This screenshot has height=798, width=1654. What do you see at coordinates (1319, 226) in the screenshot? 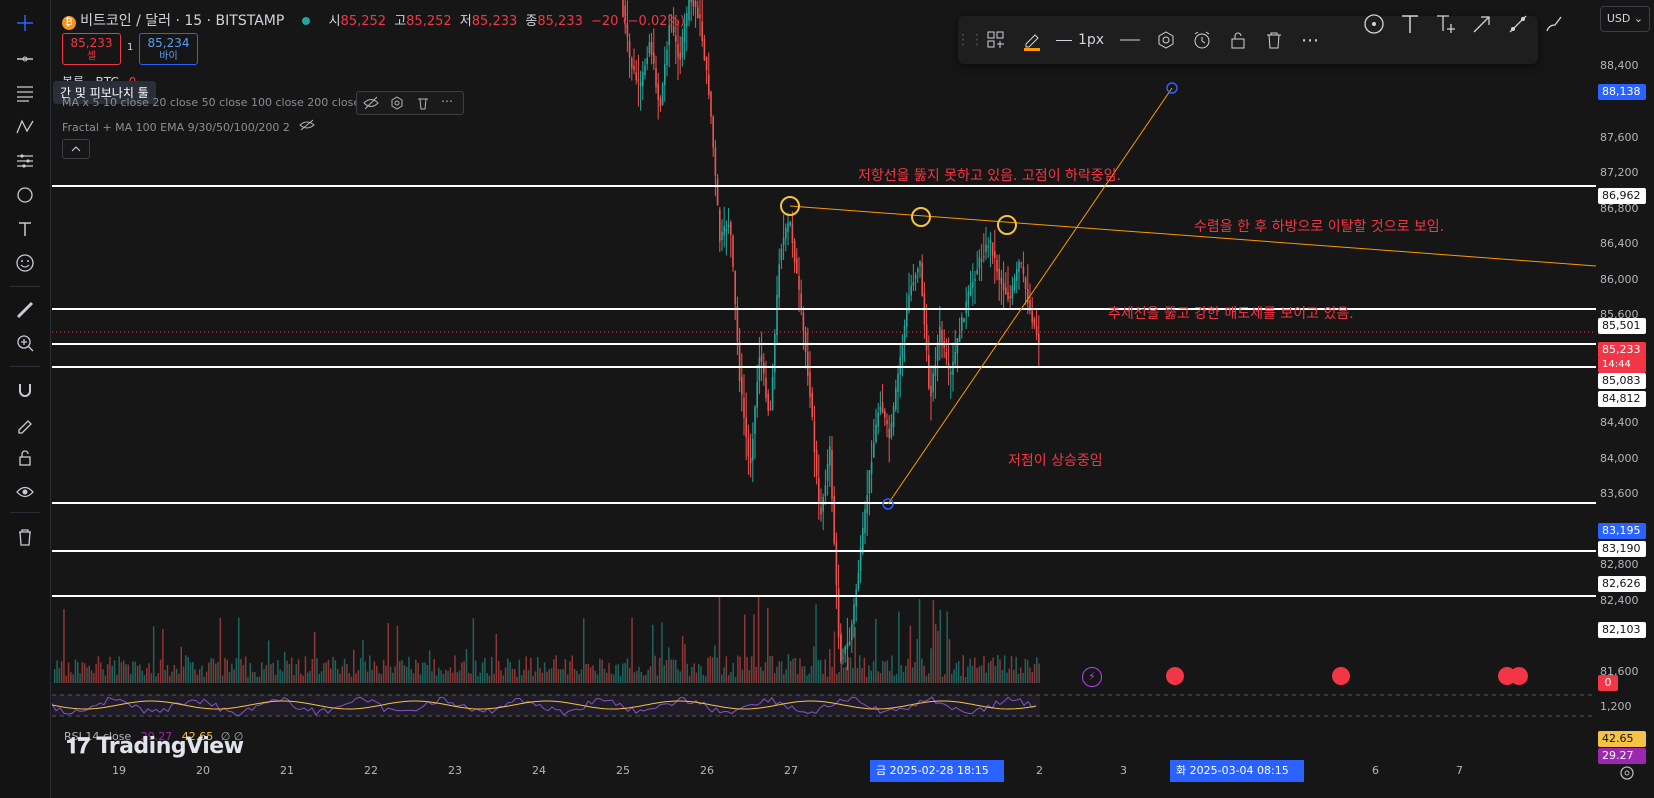
I see `convergence-annotation: 수렴을 한 후 하방으로 이탈할 것으로 보임.` at bounding box center [1319, 226].